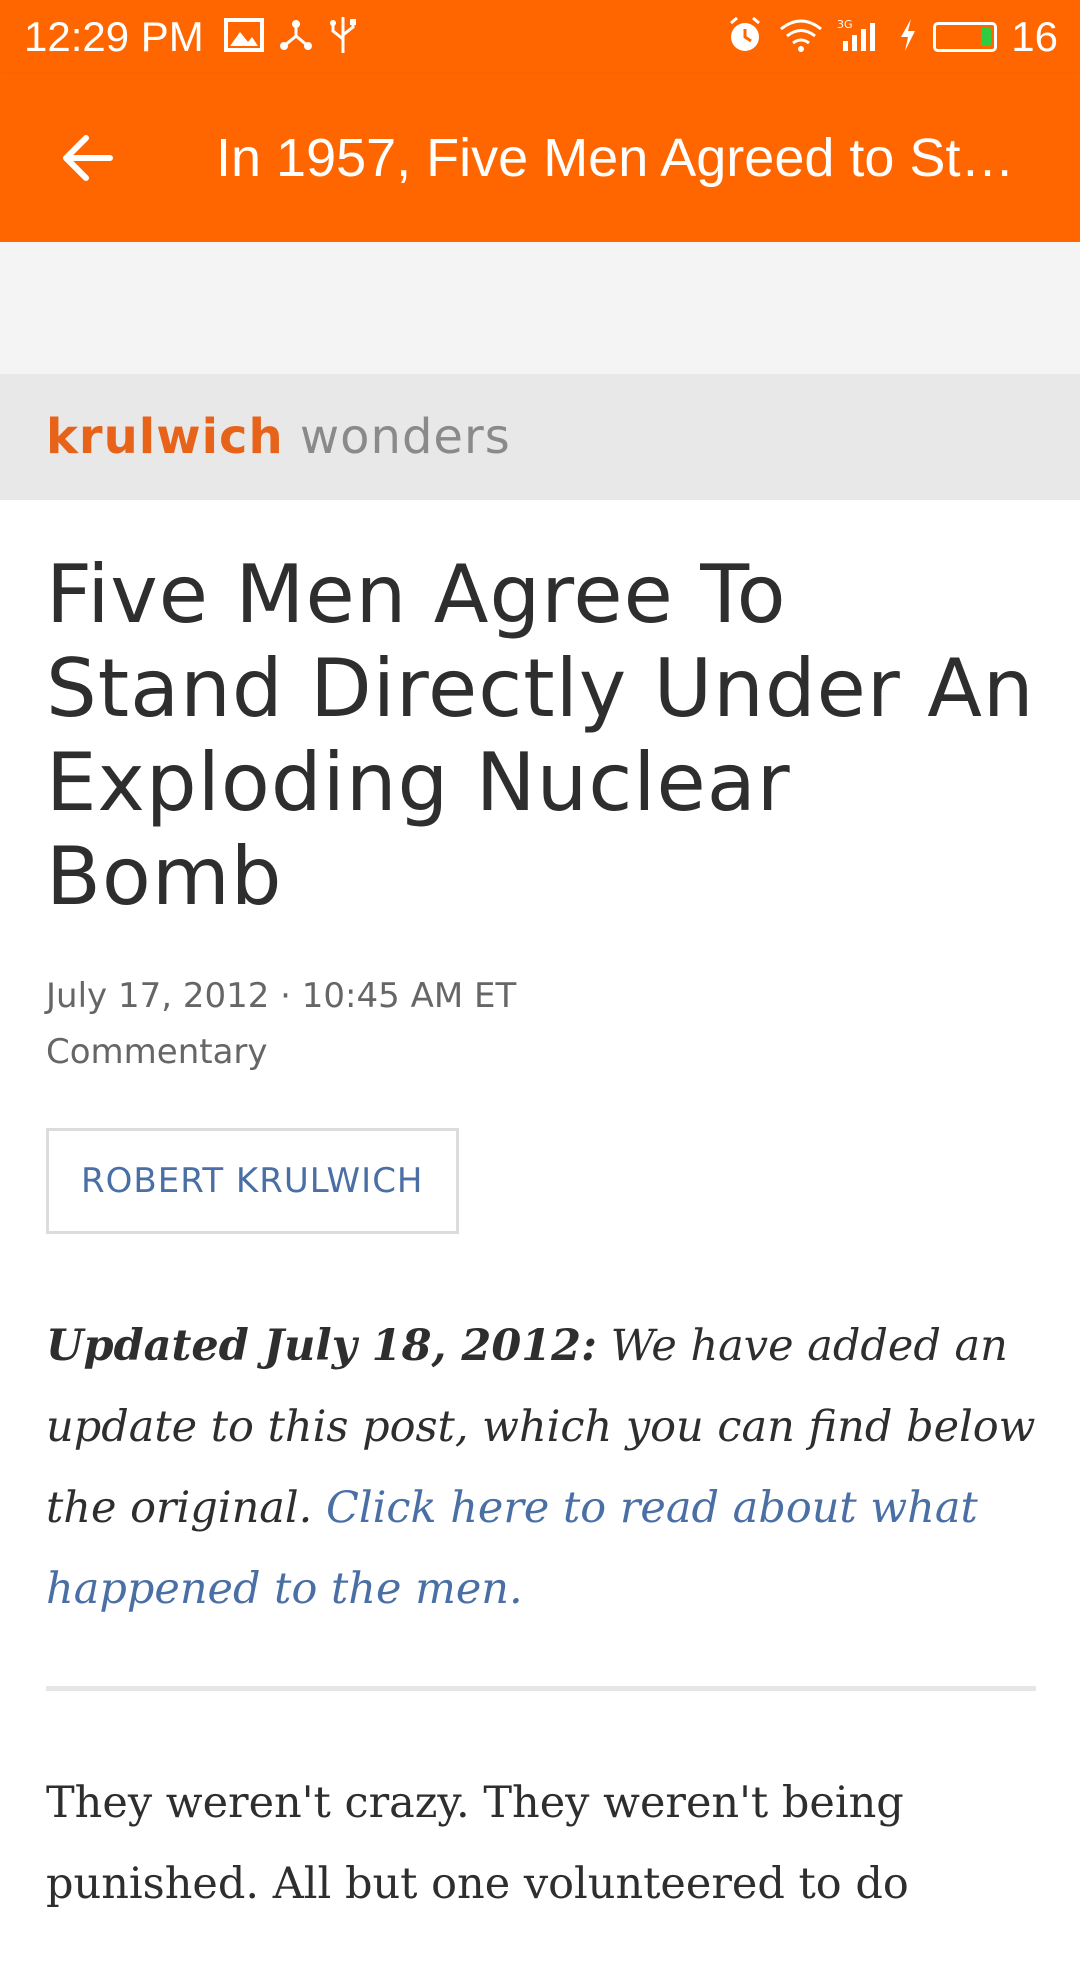  What do you see at coordinates (745, 37) in the screenshot?
I see `alarm-icon` at bounding box center [745, 37].